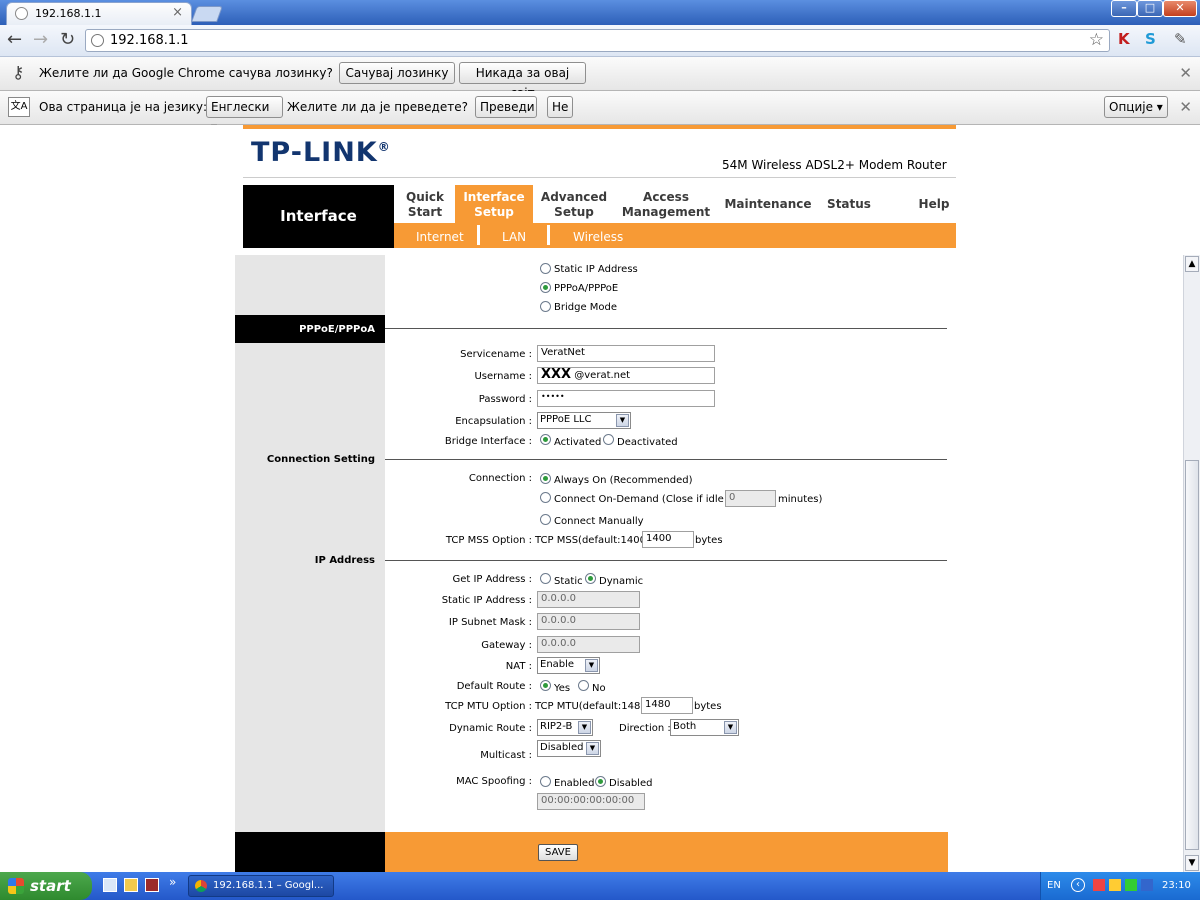  Describe the element at coordinates (545, 497) in the screenshot. I see `conn-ondemand-radio` at that location.